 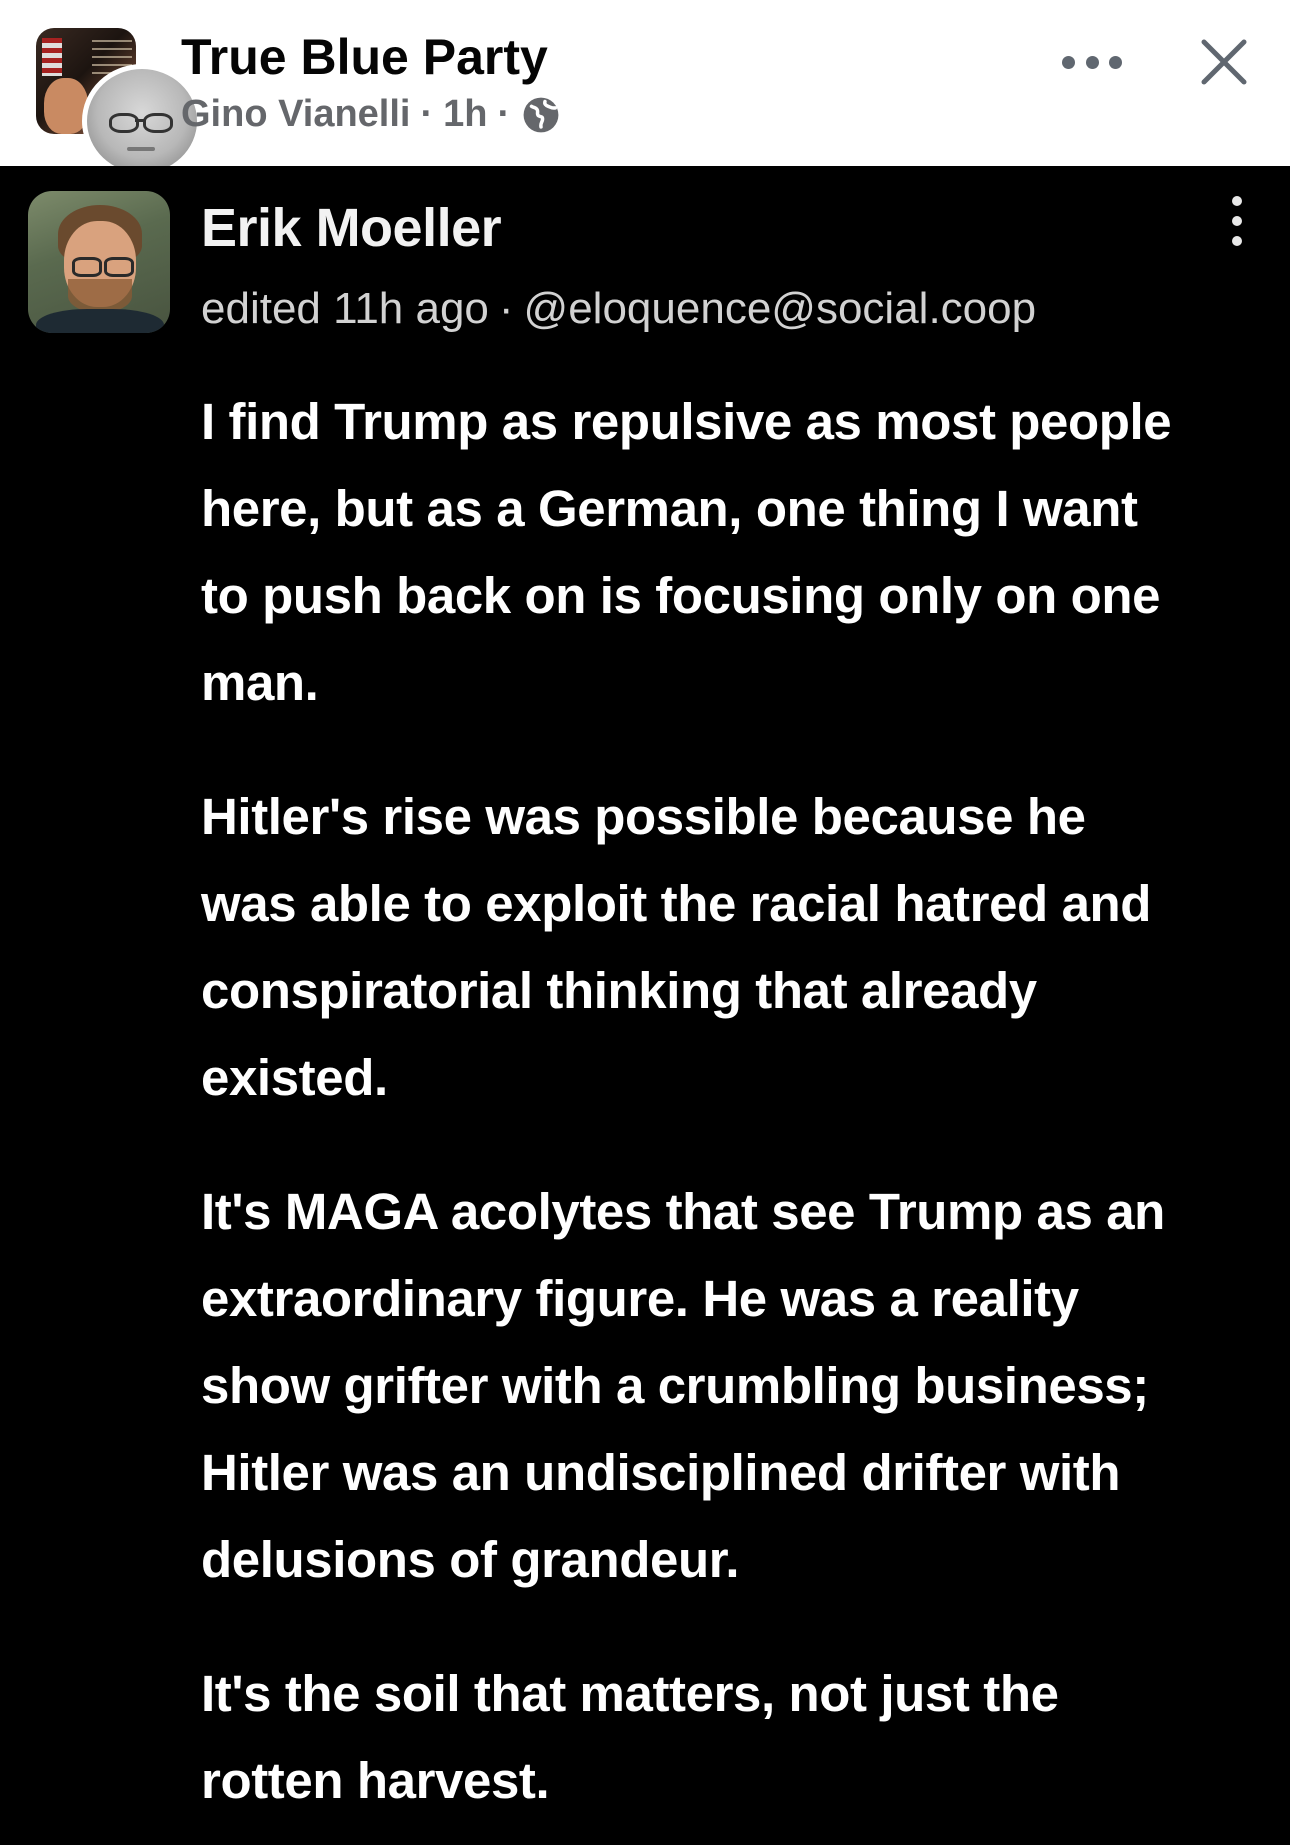 I want to click on paragraph-line: I find Trump as repulsive as most people, so click(x=686, y=421).